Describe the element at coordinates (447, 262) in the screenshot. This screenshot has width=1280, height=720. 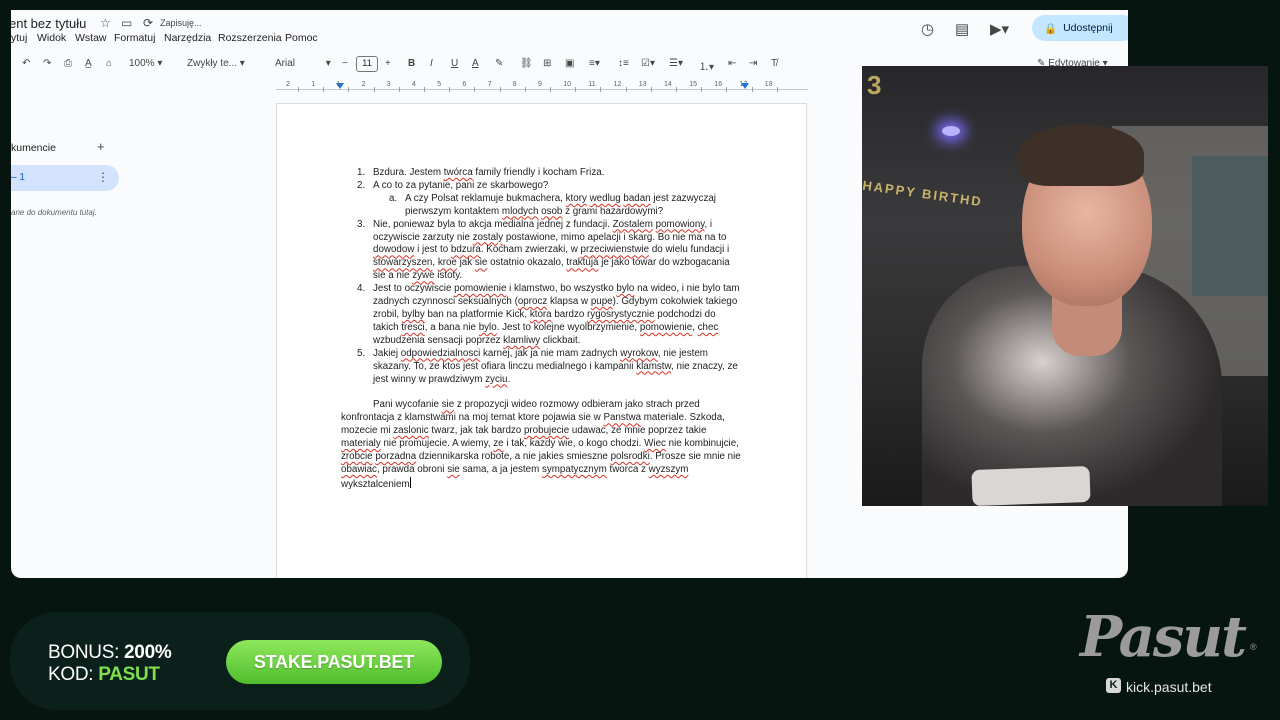
I see `spellcheck-word: kroe` at that location.